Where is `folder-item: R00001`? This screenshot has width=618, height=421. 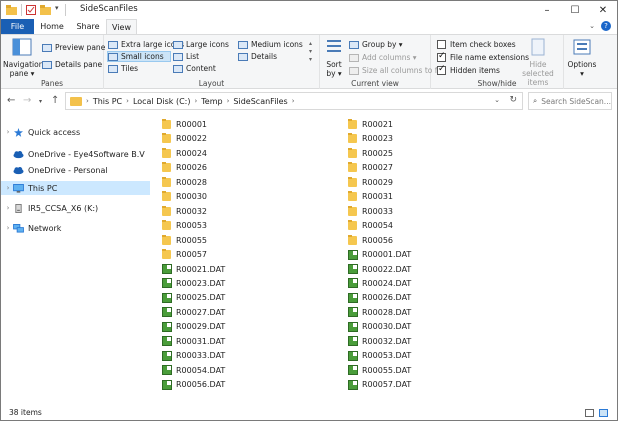 folder-item: R00001 is located at coordinates (184, 124).